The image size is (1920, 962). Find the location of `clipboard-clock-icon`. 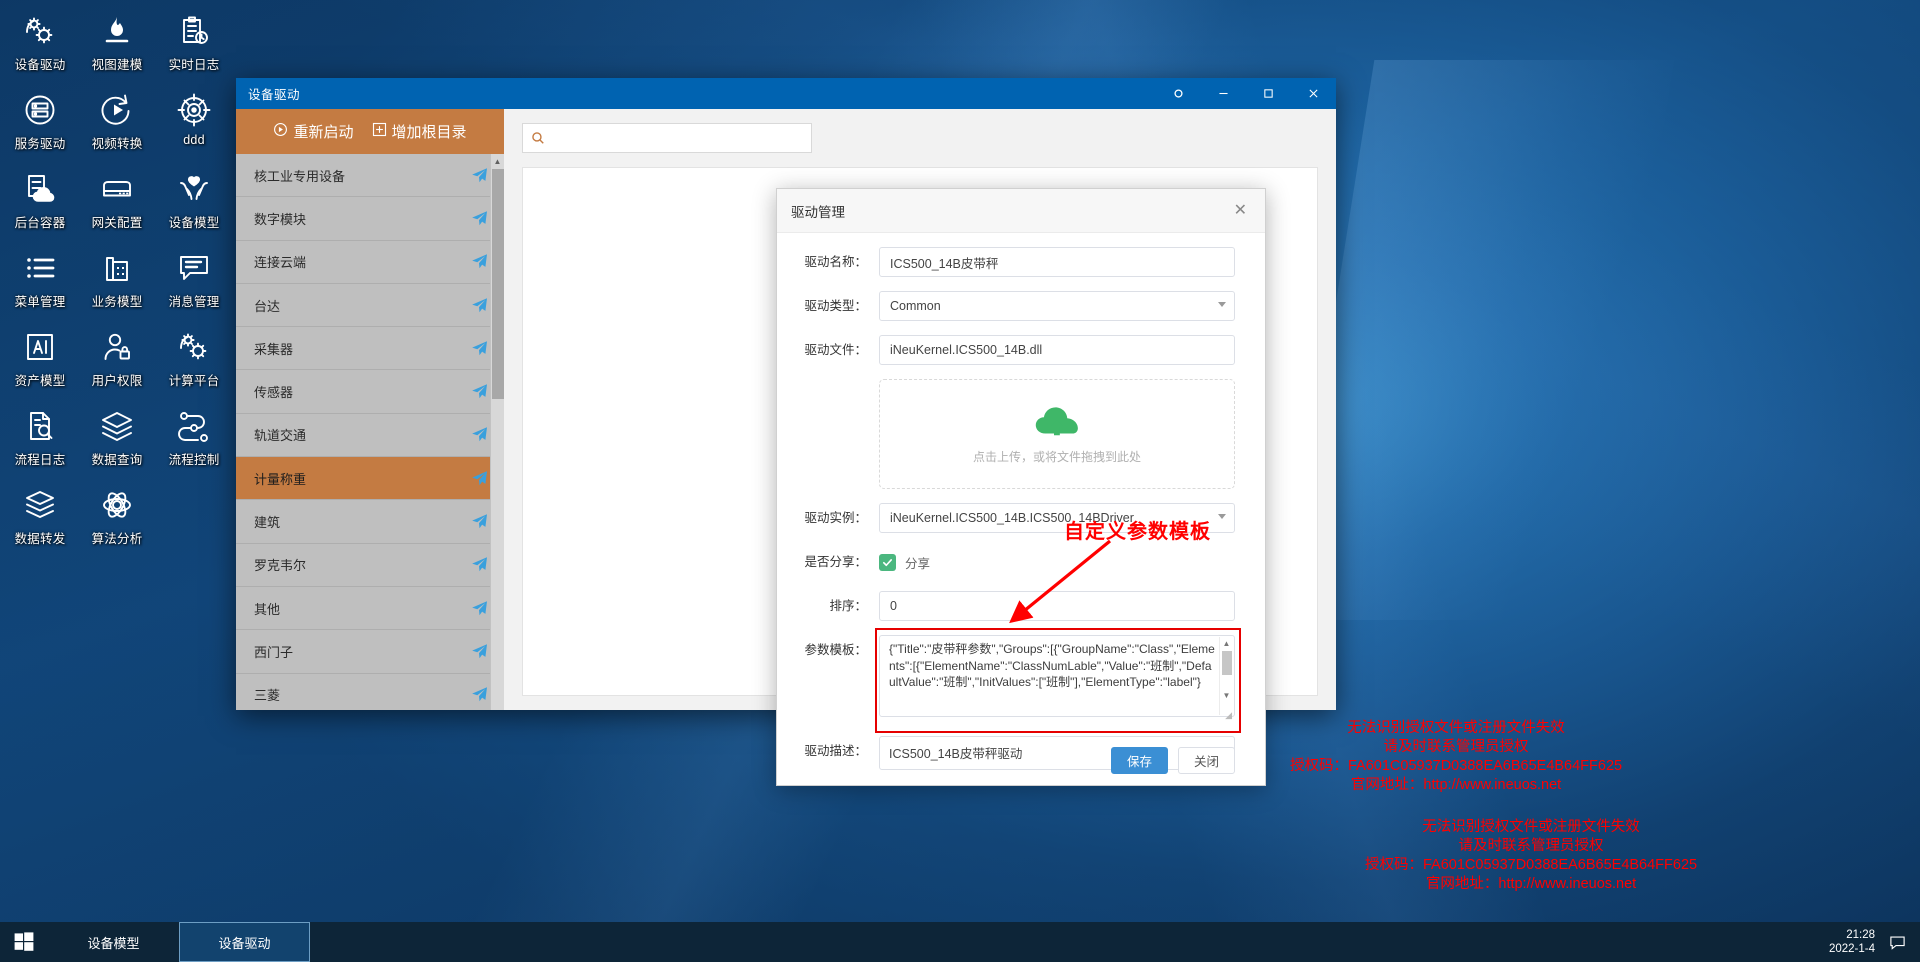

clipboard-clock-icon is located at coordinates (194, 31).